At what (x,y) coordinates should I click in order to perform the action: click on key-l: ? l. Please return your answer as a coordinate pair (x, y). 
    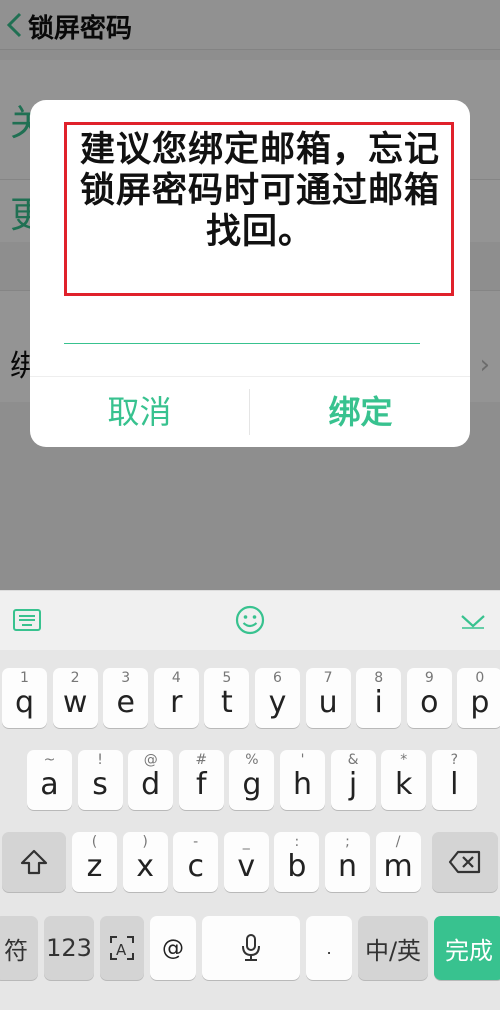
    Looking at the image, I should click on (454, 780).